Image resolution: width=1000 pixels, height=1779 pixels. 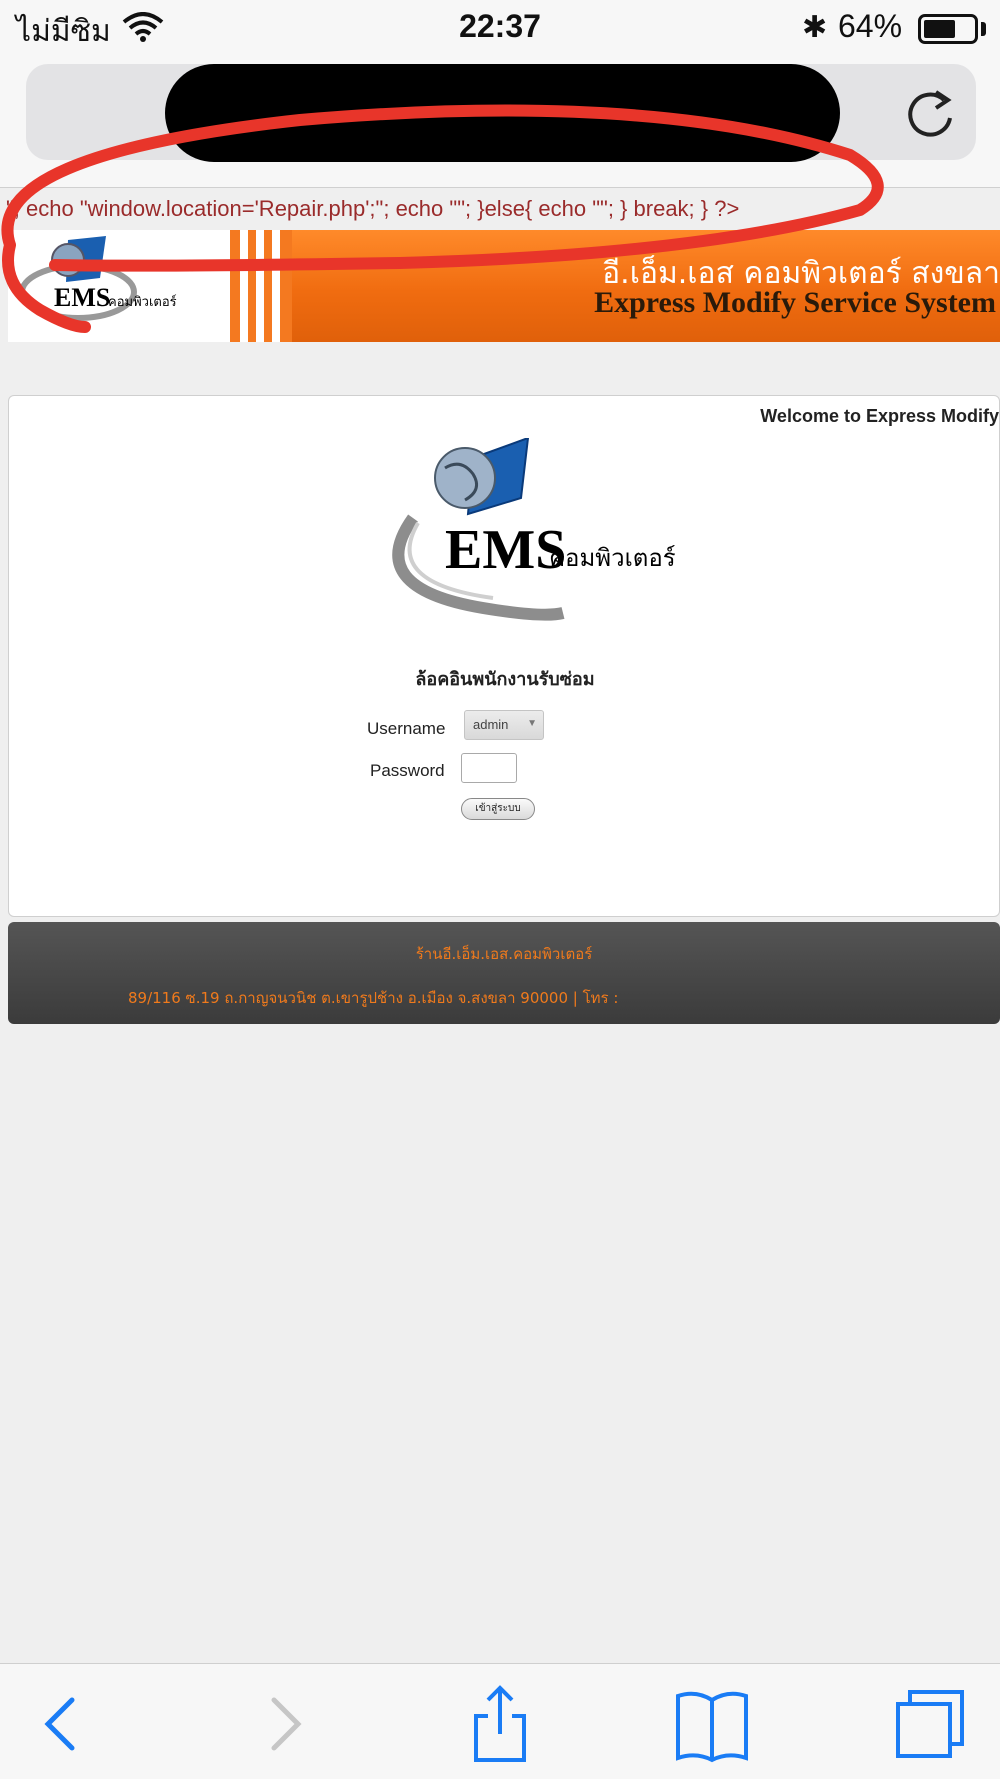 What do you see at coordinates (534, 529) in the screenshot?
I see `ems-logo: EMS คอมพิวเตอร์` at bounding box center [534, 529].